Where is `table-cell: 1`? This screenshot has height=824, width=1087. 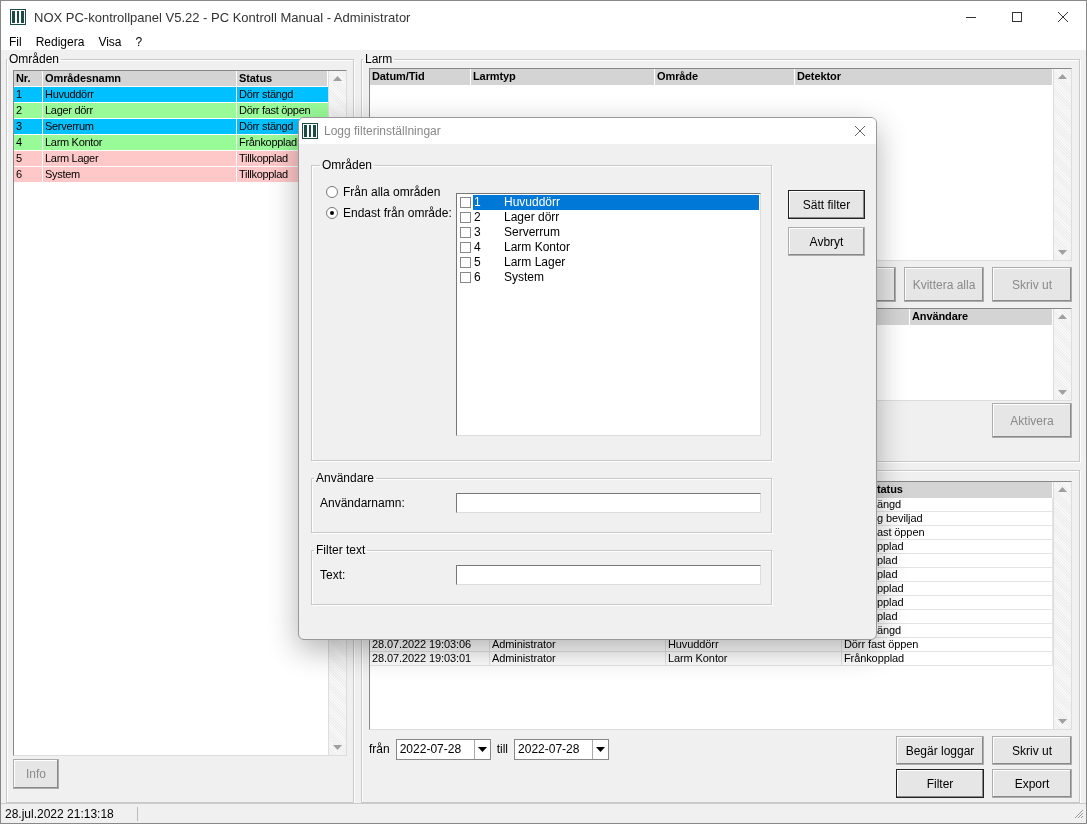 table-cell: 1 is located at coordinates (28, 94).